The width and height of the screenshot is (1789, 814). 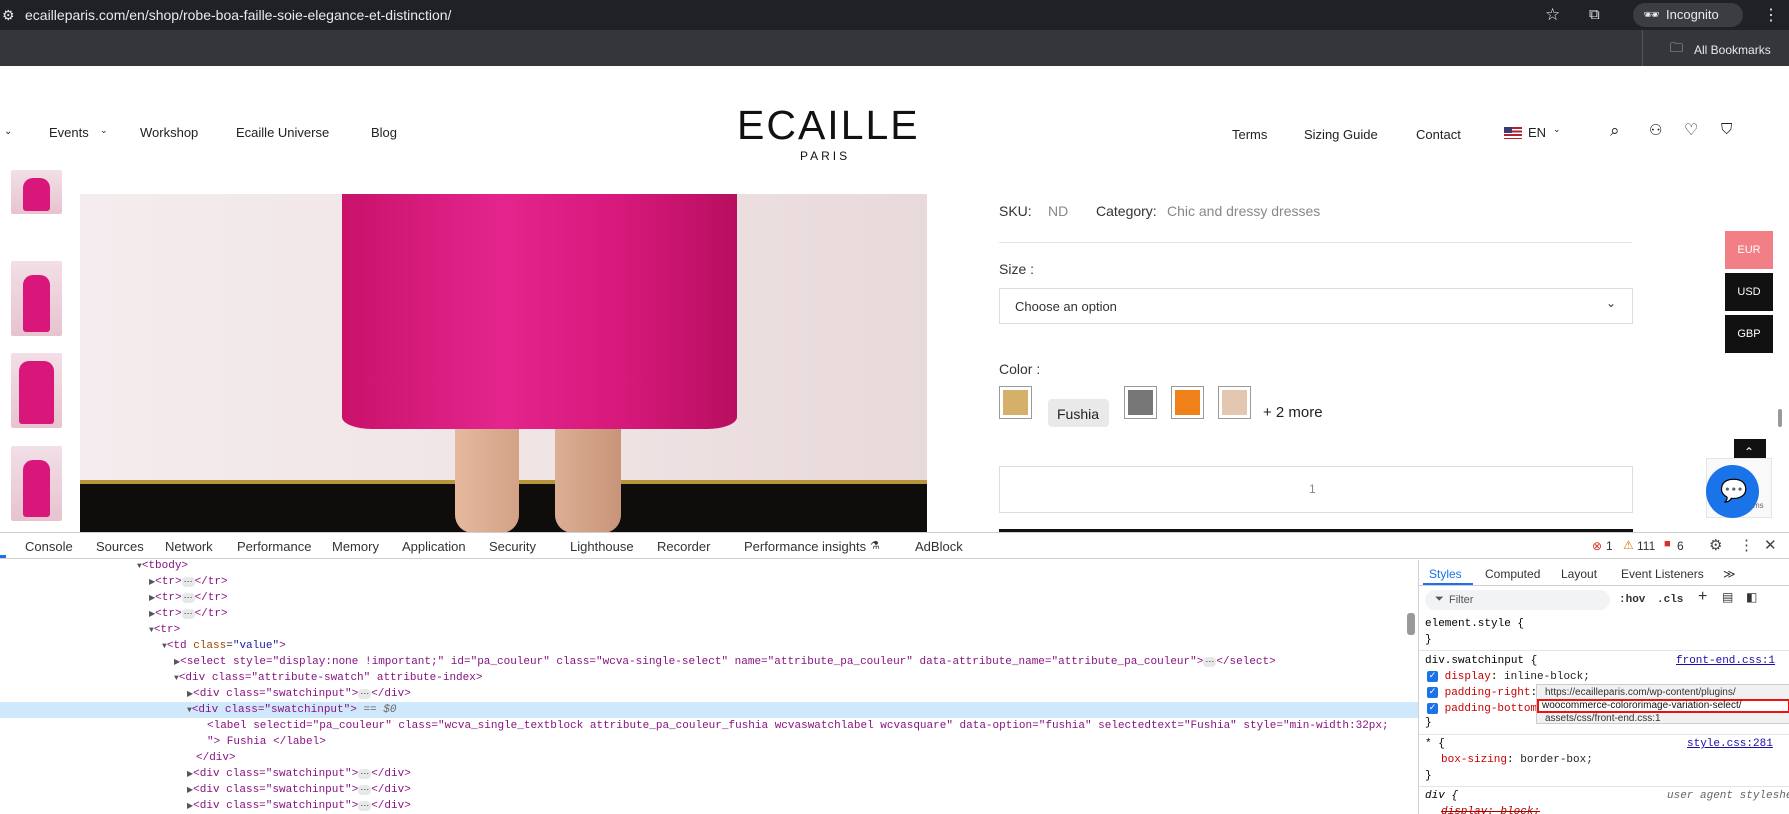 What do you see at coordinates (1732, 50) in the screenshot?
I see `all-bookmarks-label: All Bookmarks` at bounding box center [1732, 50].